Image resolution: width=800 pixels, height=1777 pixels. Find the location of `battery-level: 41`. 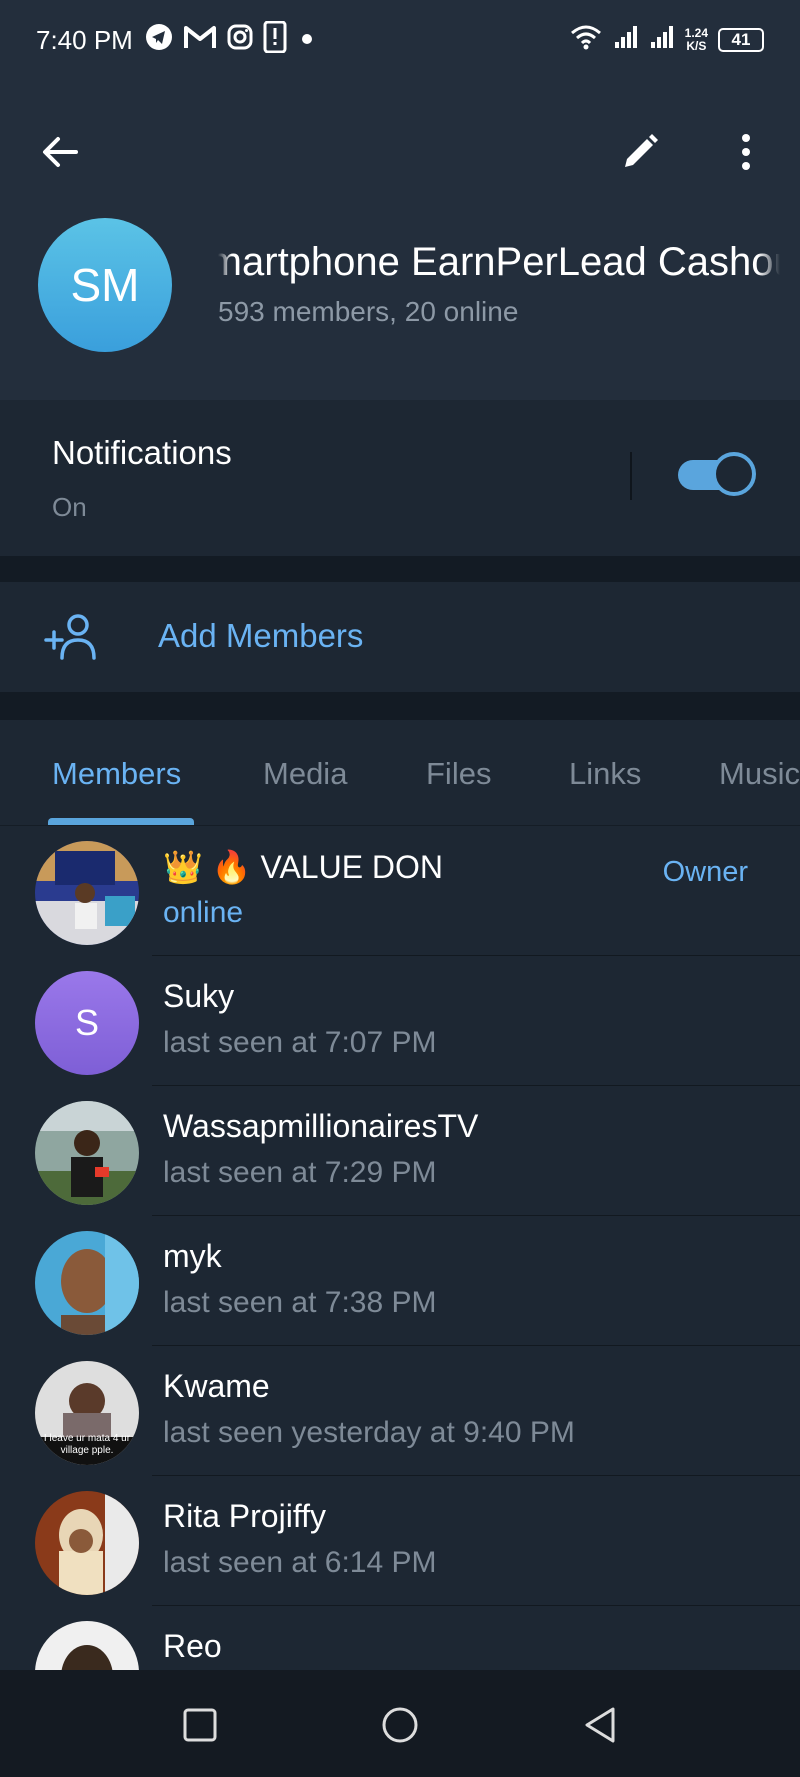

battery-level: 41 is located at coordinates (741, 39).